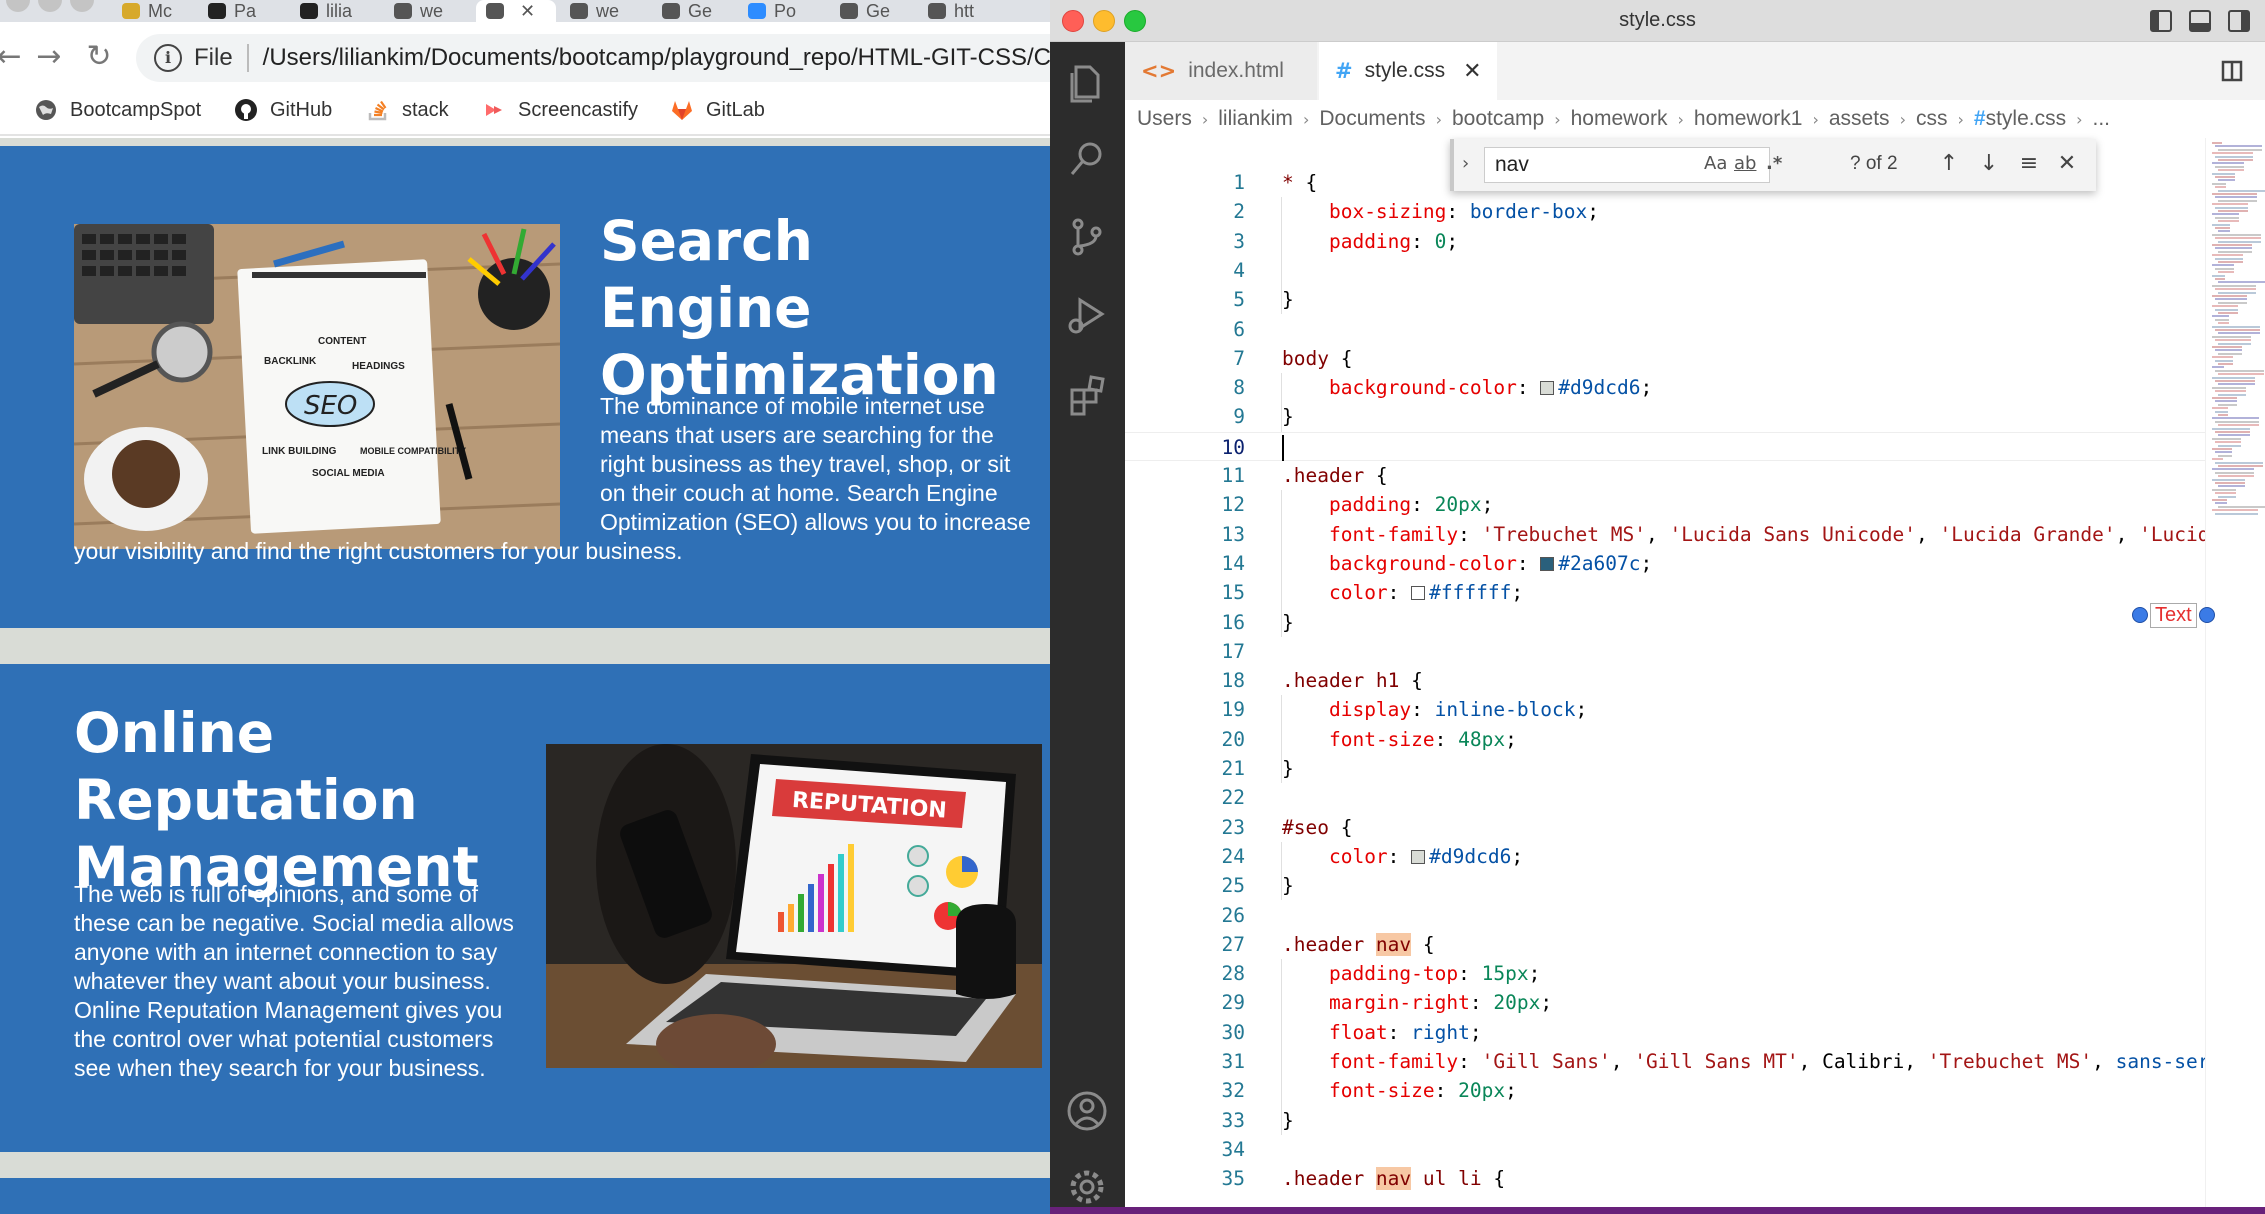 Image resolution: width=2265 pixels, height=1214 pixels. I want to click on code-line: 26, so click(1665, 915).